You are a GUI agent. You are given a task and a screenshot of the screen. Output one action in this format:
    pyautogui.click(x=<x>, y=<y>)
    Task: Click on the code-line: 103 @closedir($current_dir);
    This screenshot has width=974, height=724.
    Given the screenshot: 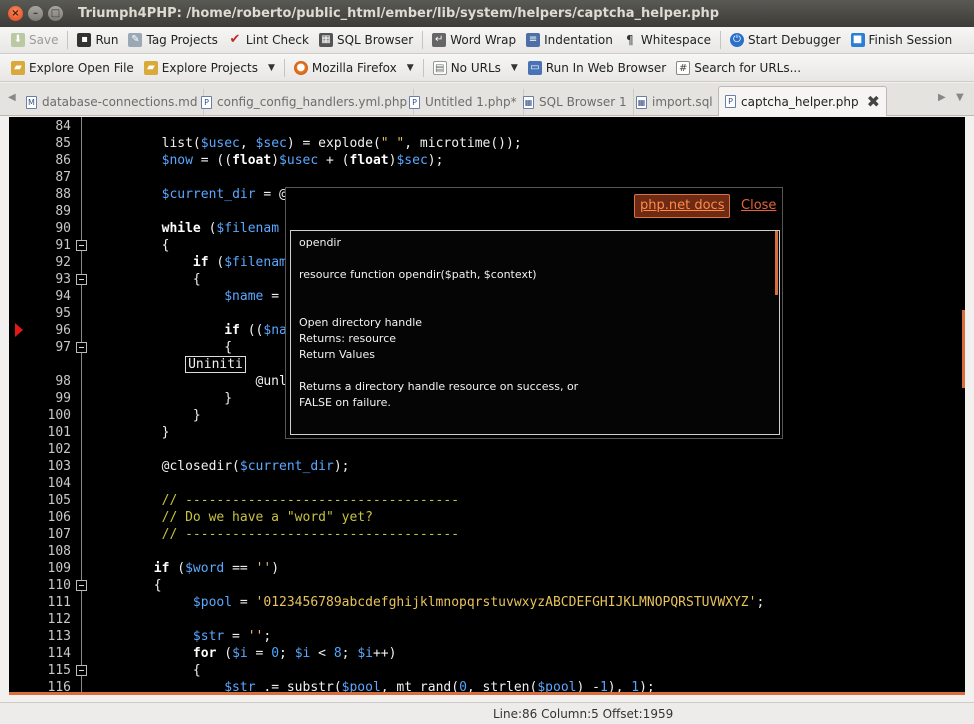 What is the action you would take?
    pyautogui.click(x=487, y=466)
    